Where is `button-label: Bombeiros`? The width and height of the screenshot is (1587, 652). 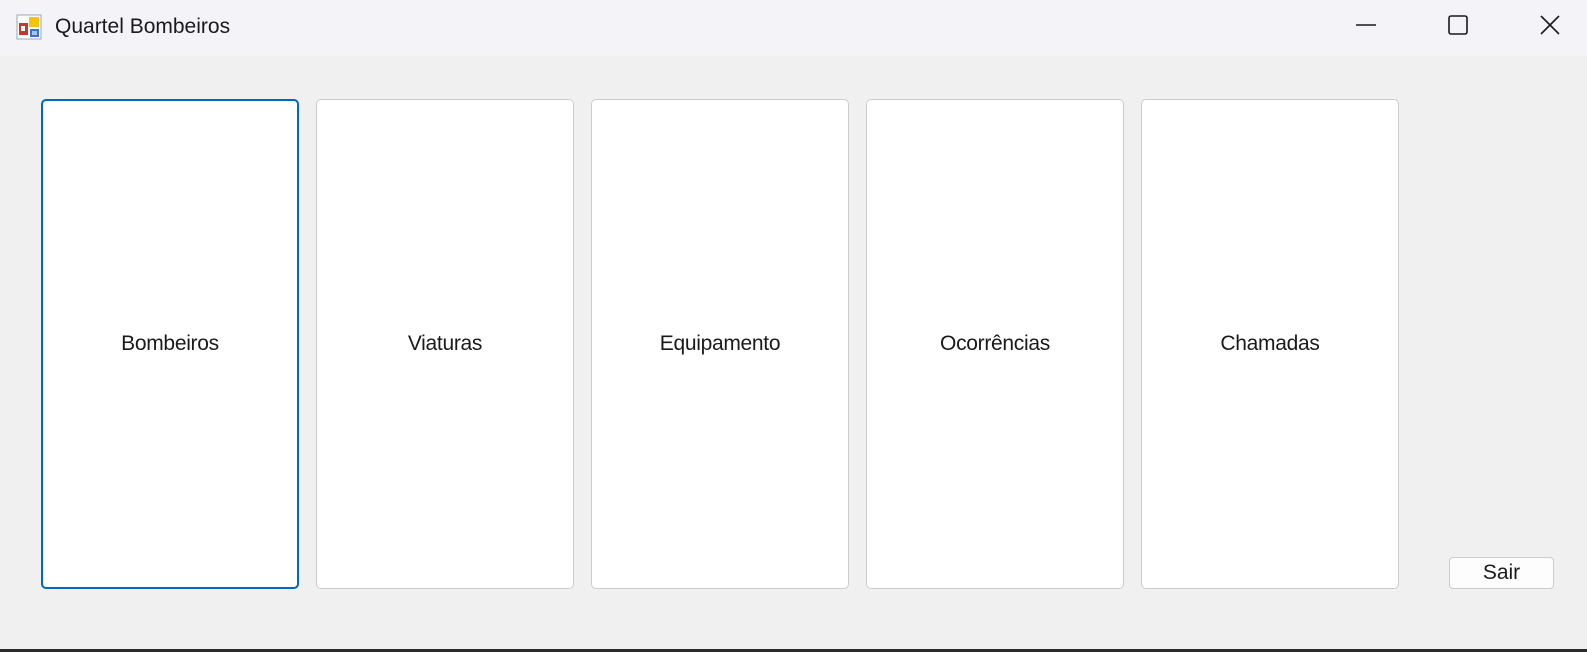 button-label: Bombeiros is located at coordinates (170, 343).